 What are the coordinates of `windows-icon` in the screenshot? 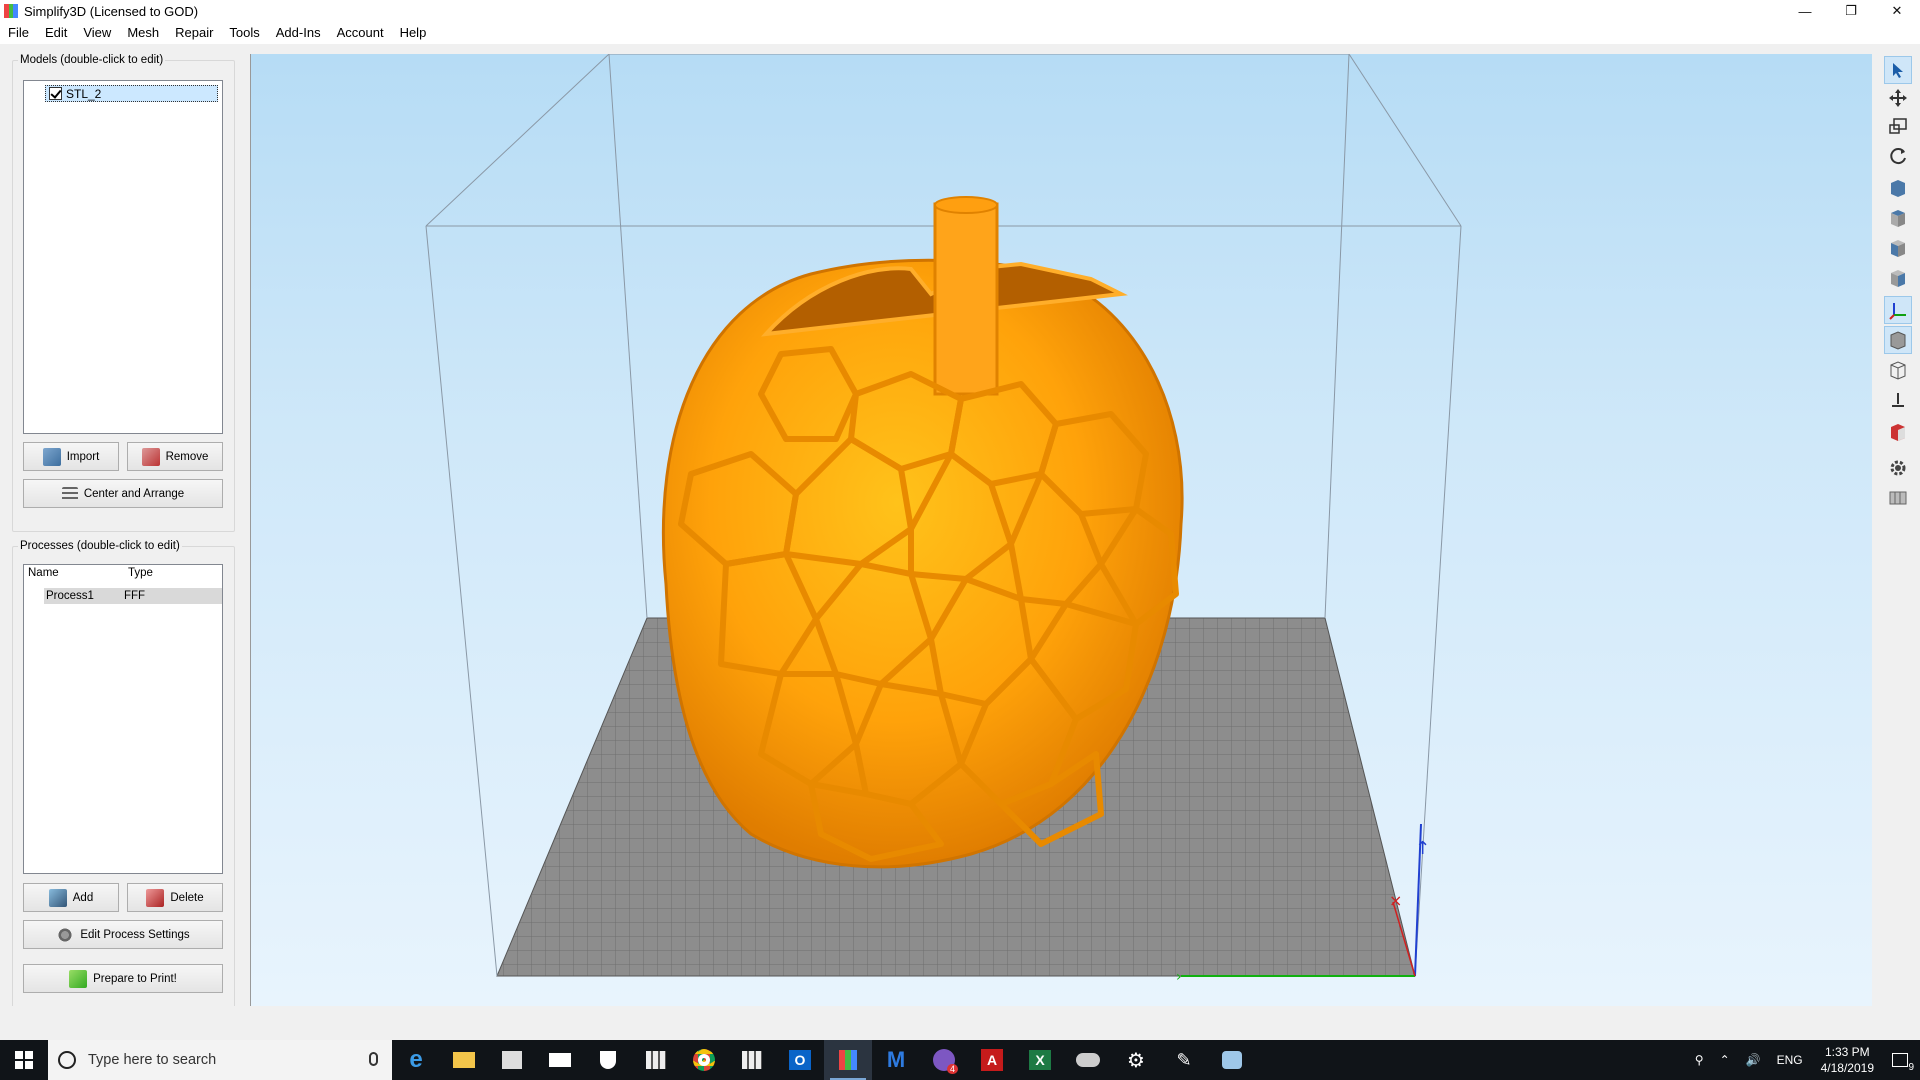 It's located at (24, 1060).